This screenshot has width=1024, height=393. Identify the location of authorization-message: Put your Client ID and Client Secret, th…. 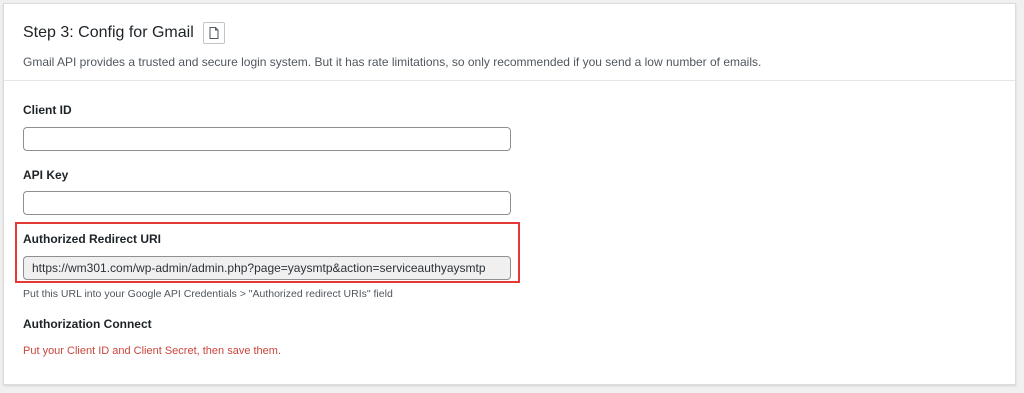
(152, 351).